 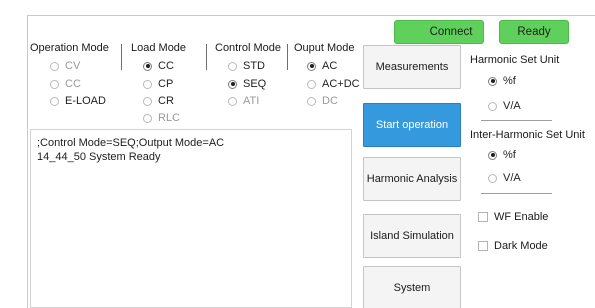 I want to click on log-line: ;Control Mode=SEQ;Output Mode=AC, so click(x=131, y=143).